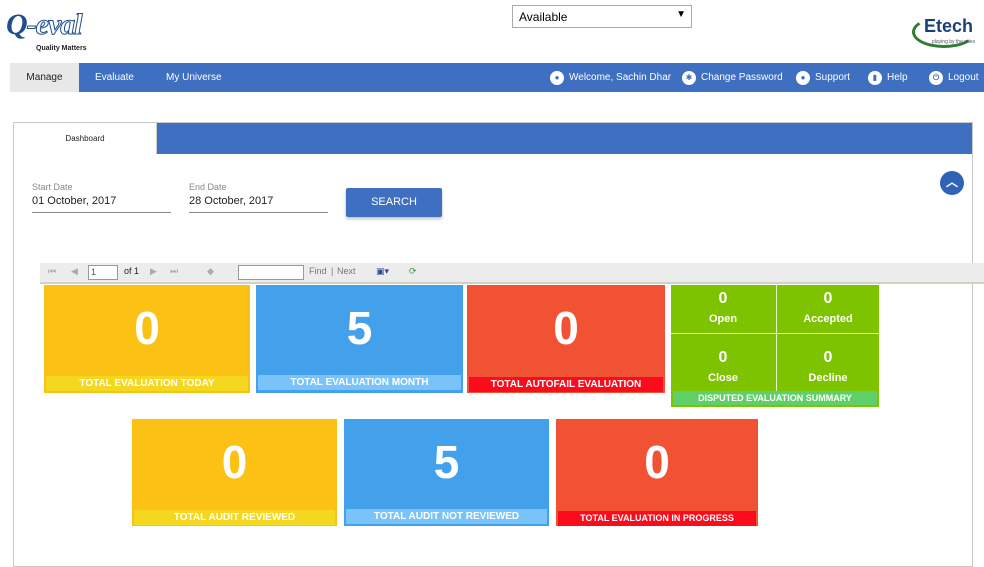 The image size is (984, 567). Describe the element at coordinates (208, 187) in the screenshot. I see `end-date-label: End Date` at that location.